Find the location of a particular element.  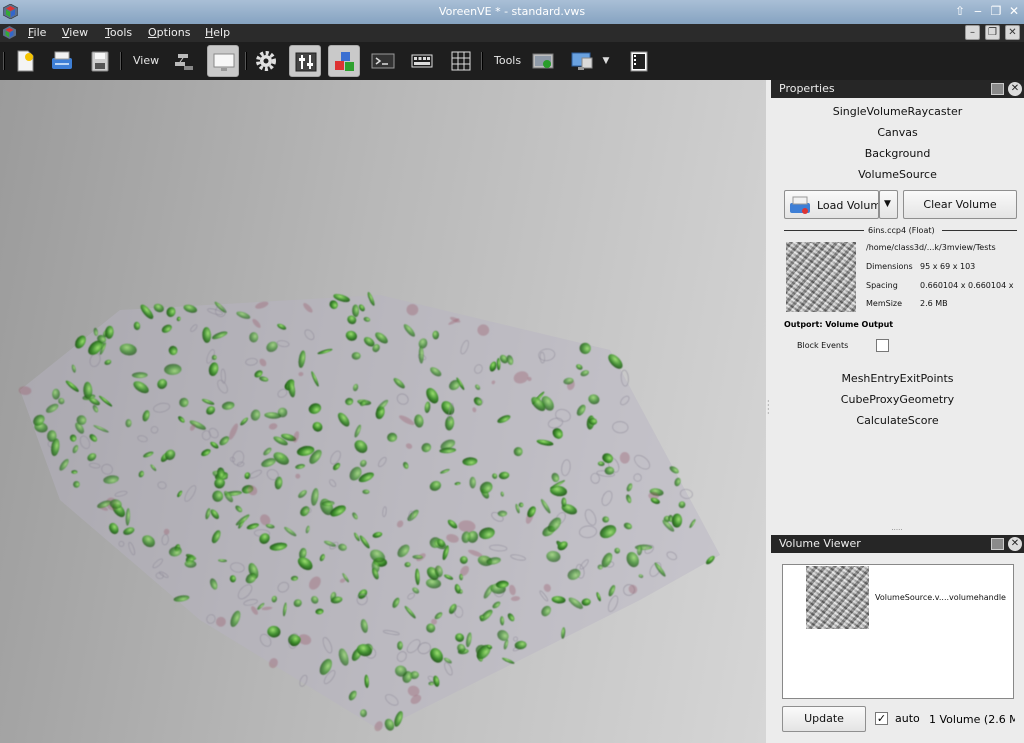

processor-list-button is located at coordinates (344, 61).